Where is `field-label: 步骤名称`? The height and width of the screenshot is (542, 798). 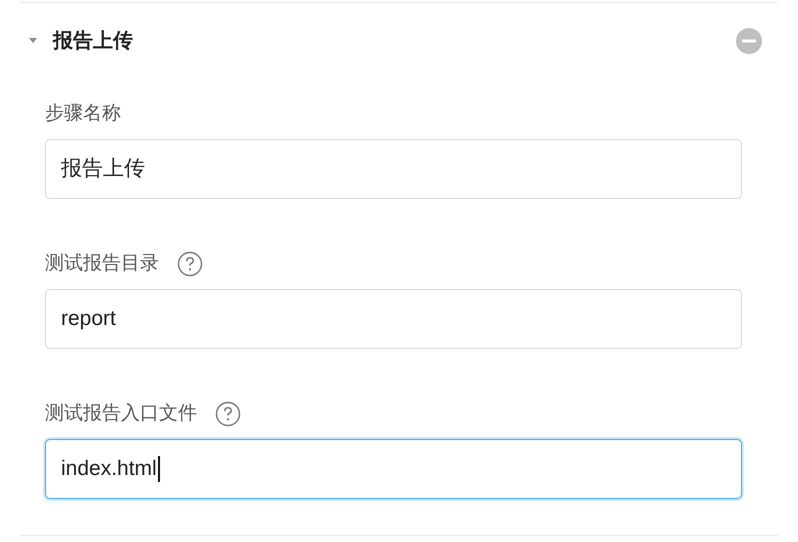
field-label: 步骤名称 is located at coordinates (83, 114).